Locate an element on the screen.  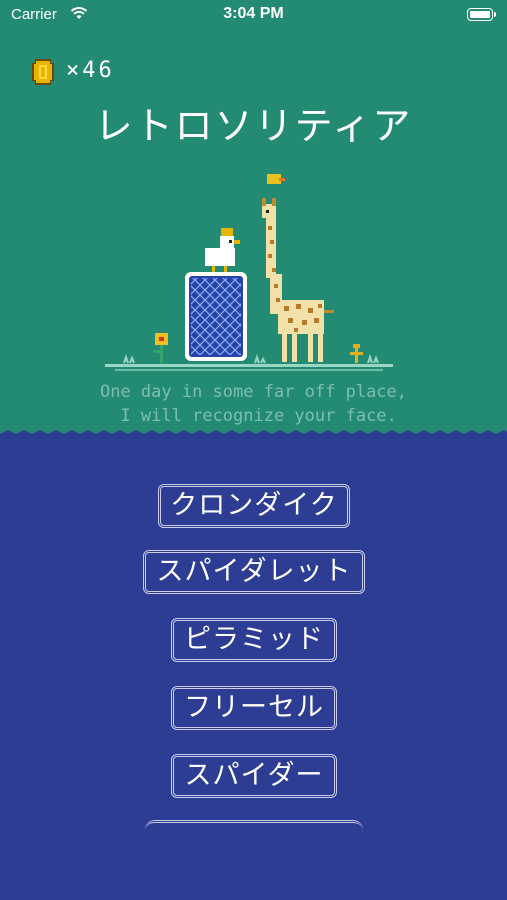
coin-icon is located at coordinates (43, 72).